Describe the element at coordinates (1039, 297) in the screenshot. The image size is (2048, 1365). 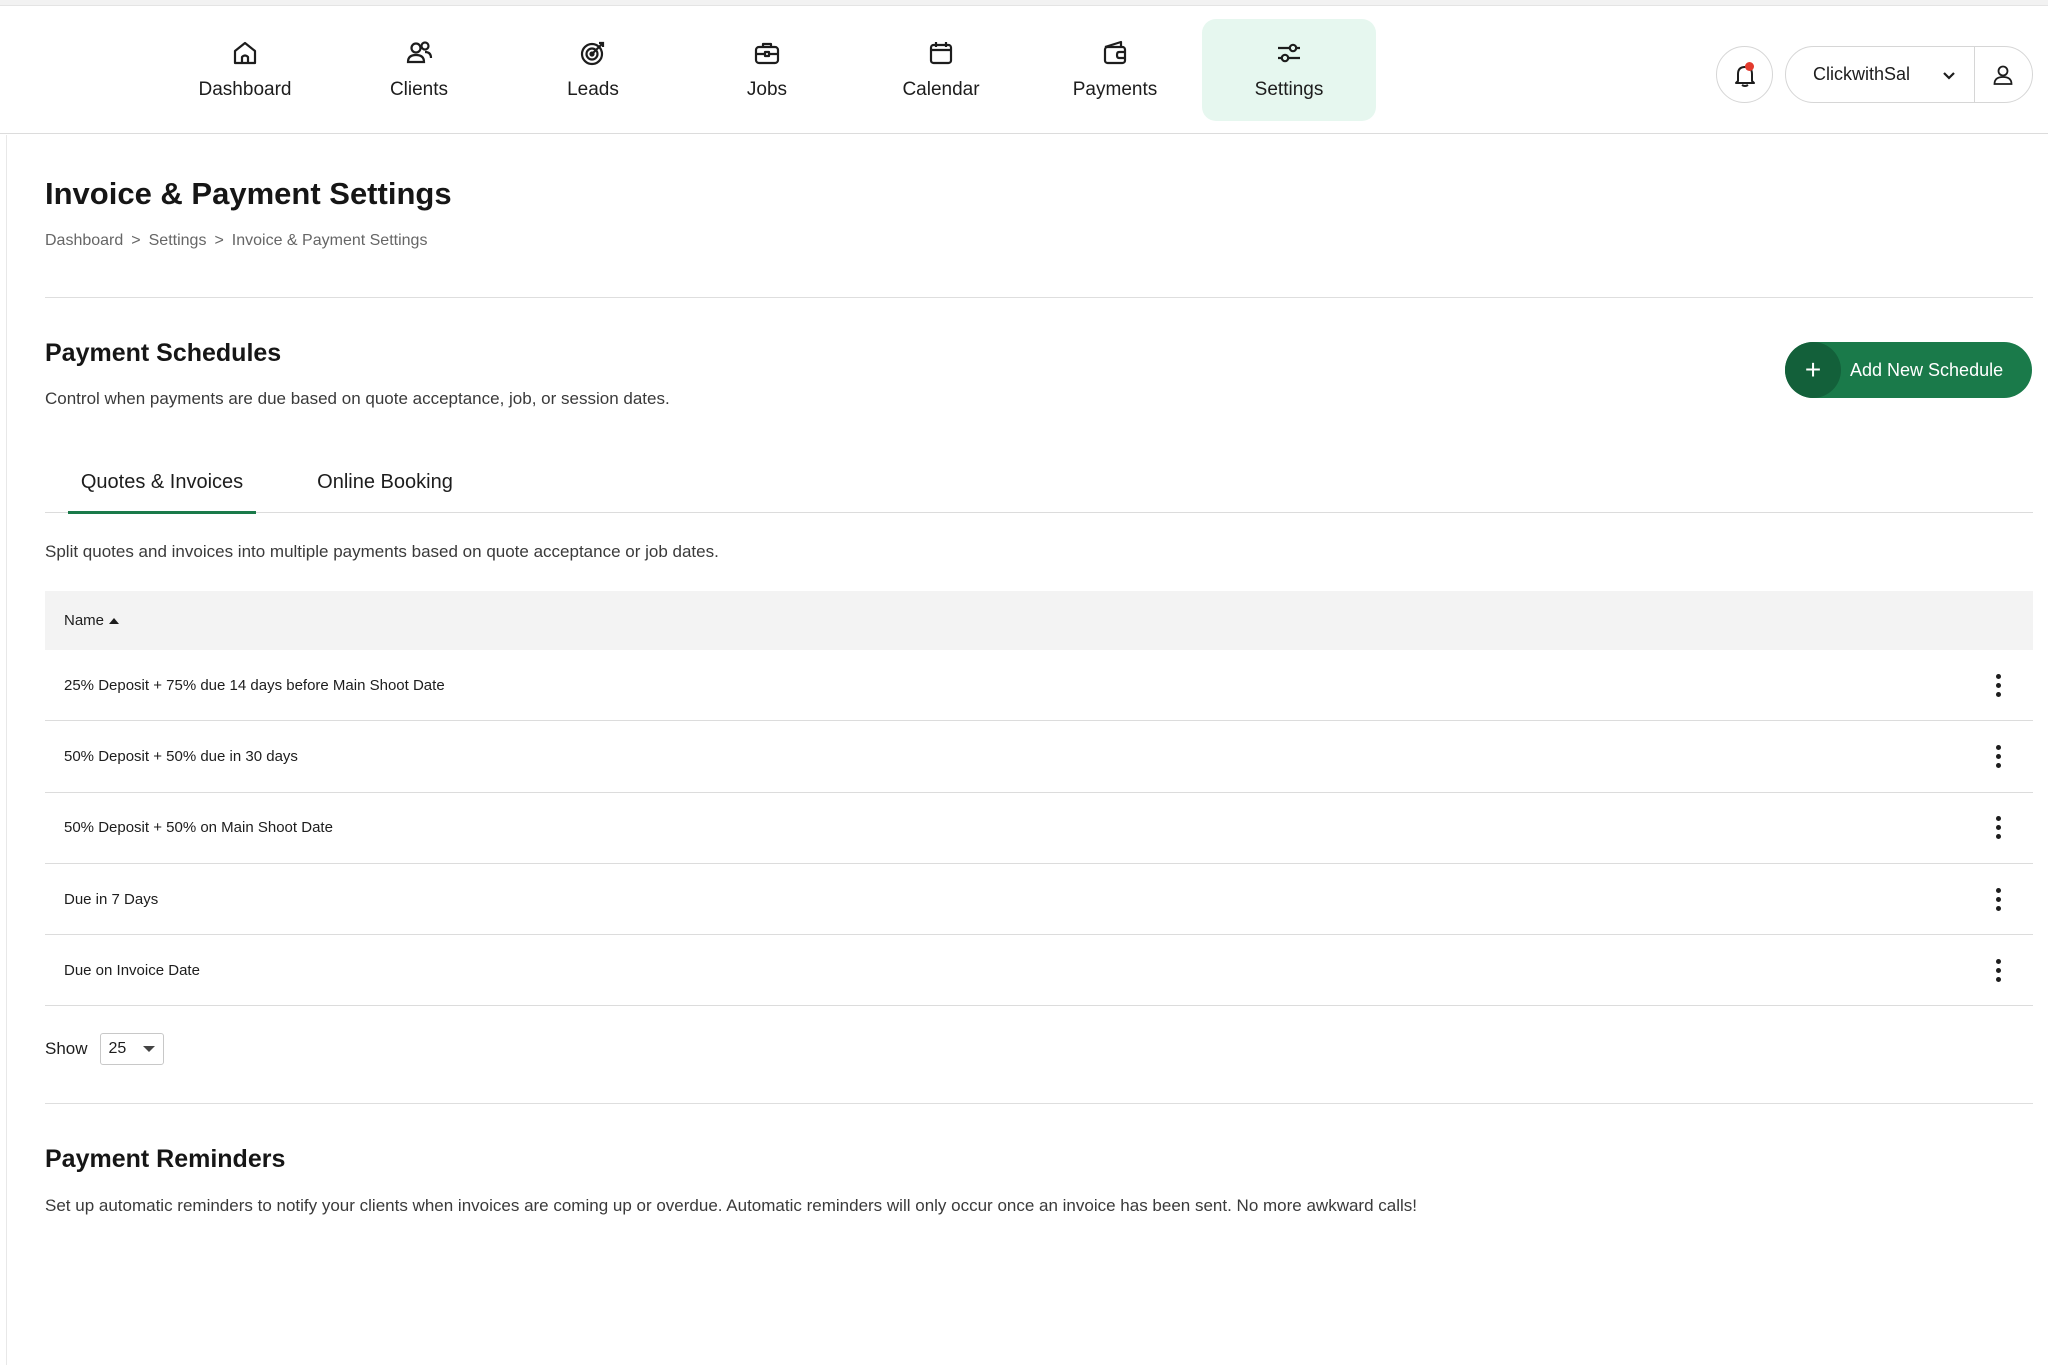
I see `header-divider` at that location.